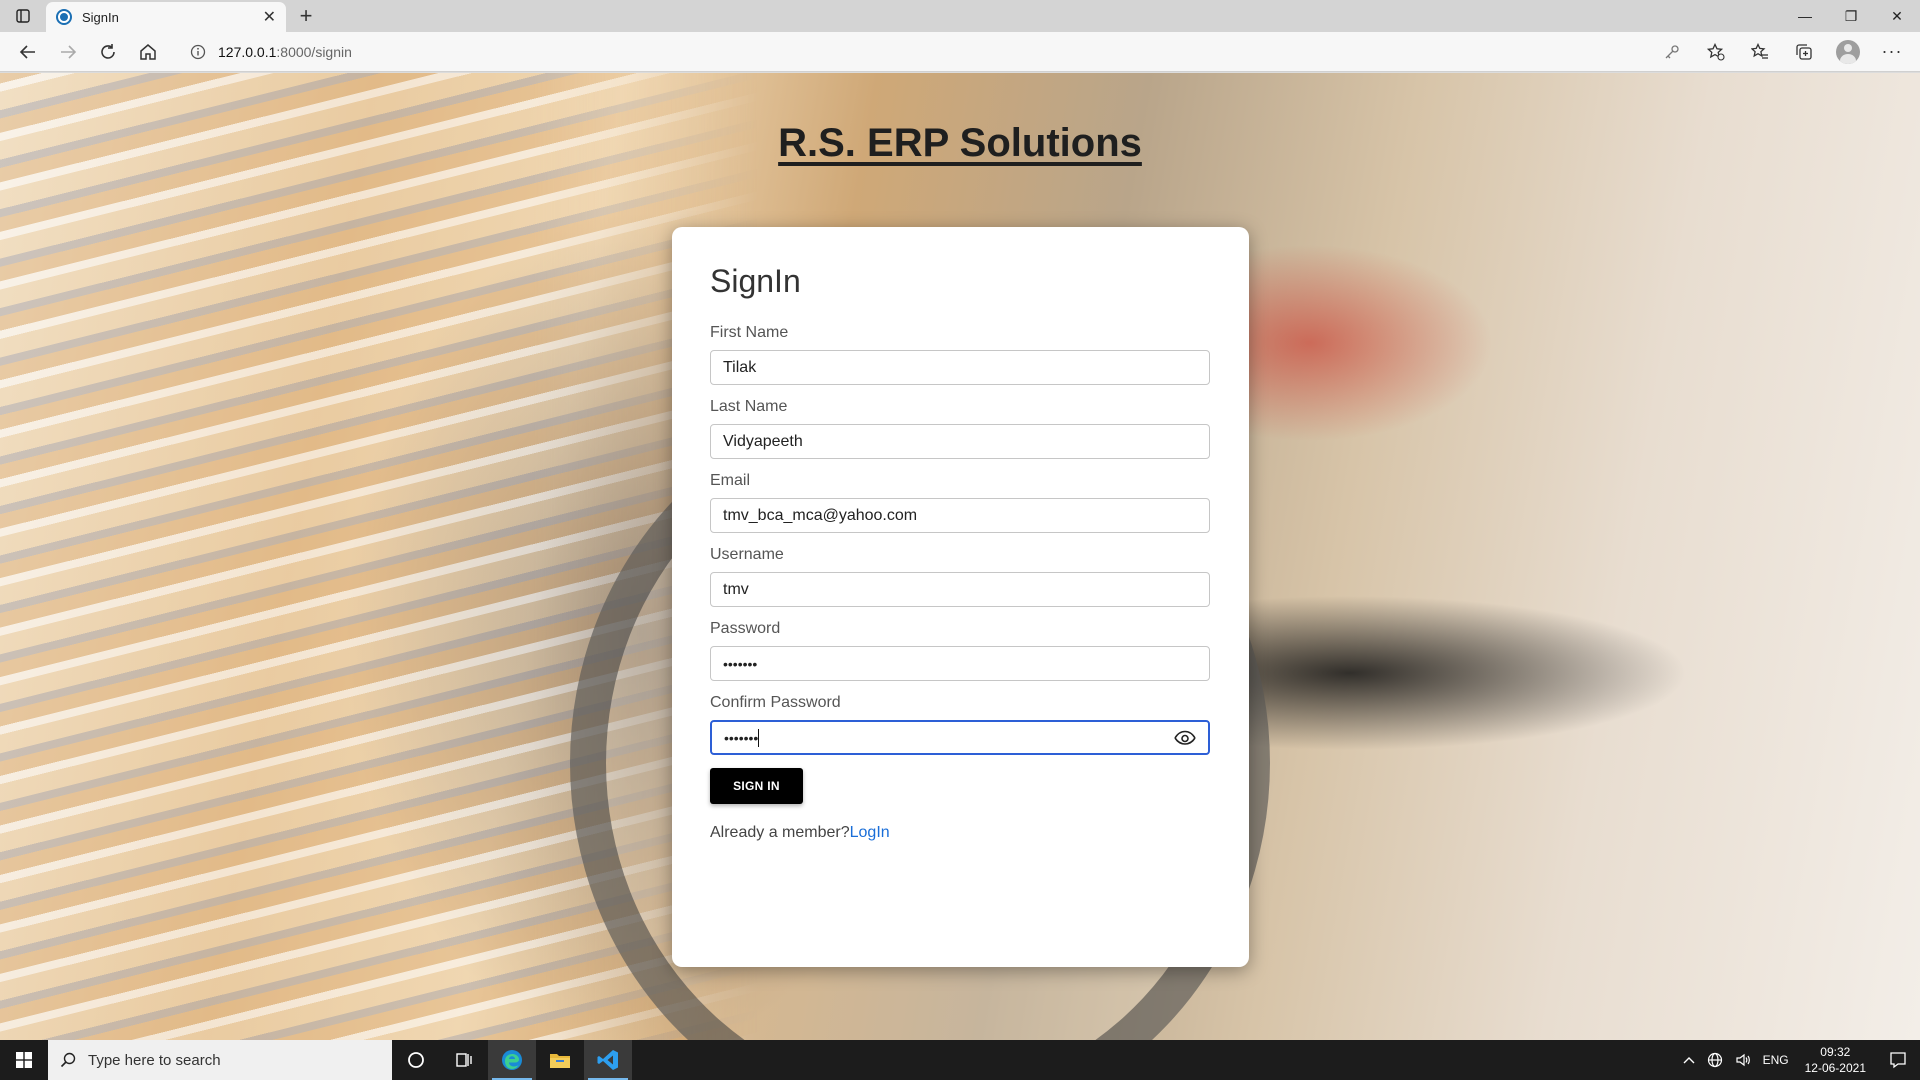 Image resolution: width=1920 pixels, height=1080 pixels. I want to click on username-label: Username, so click(747, 554).